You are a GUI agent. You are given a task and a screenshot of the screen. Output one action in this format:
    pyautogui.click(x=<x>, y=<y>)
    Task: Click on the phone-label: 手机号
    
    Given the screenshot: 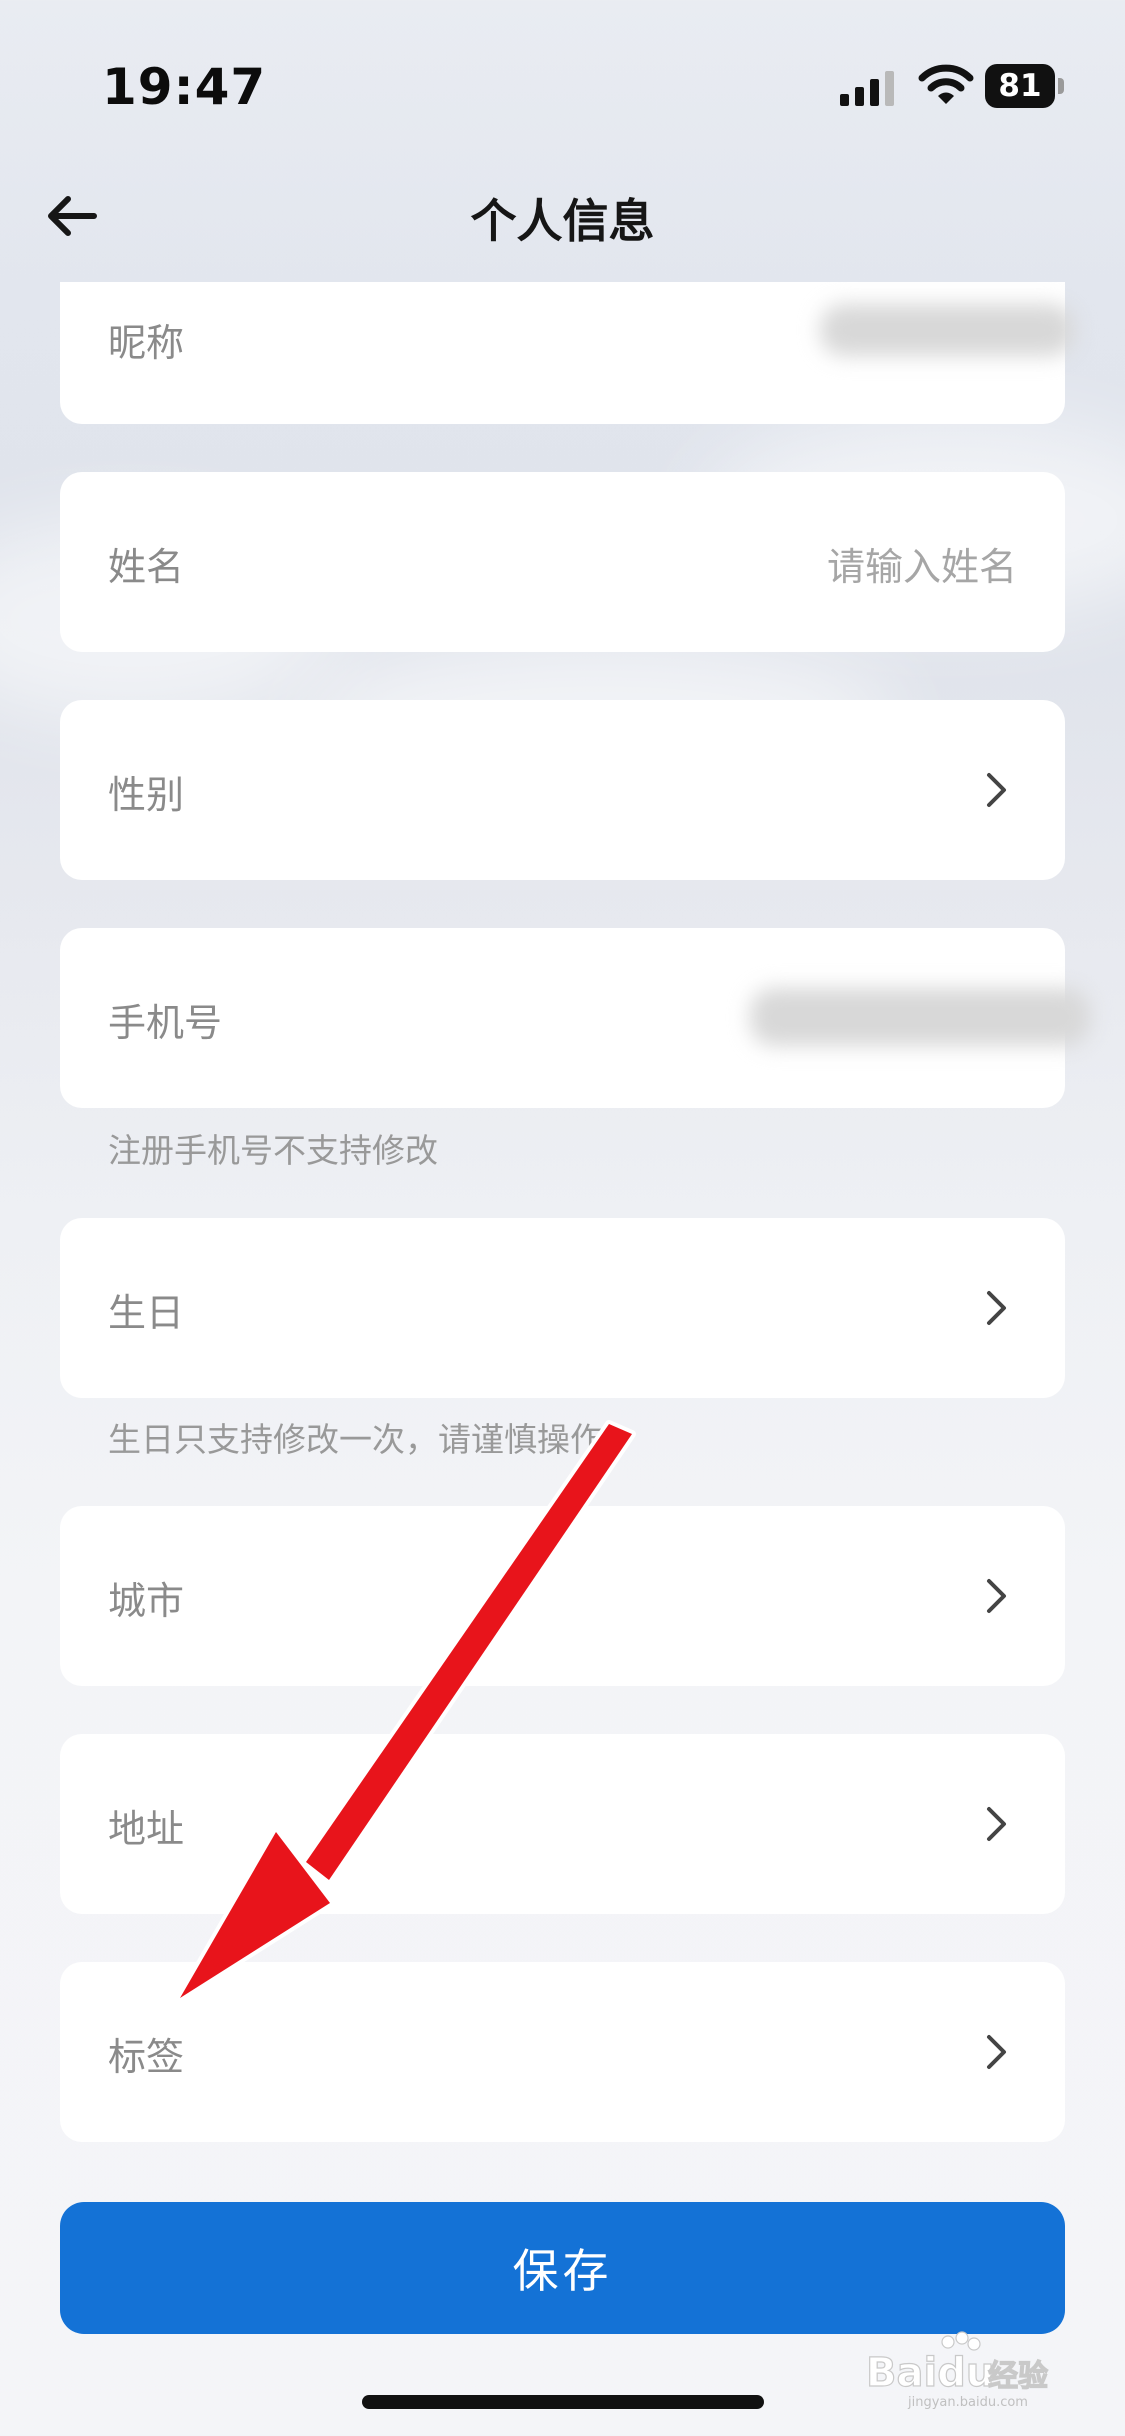 What is the action you would take?
    pyautogui.click(x=165, y=1023)
    